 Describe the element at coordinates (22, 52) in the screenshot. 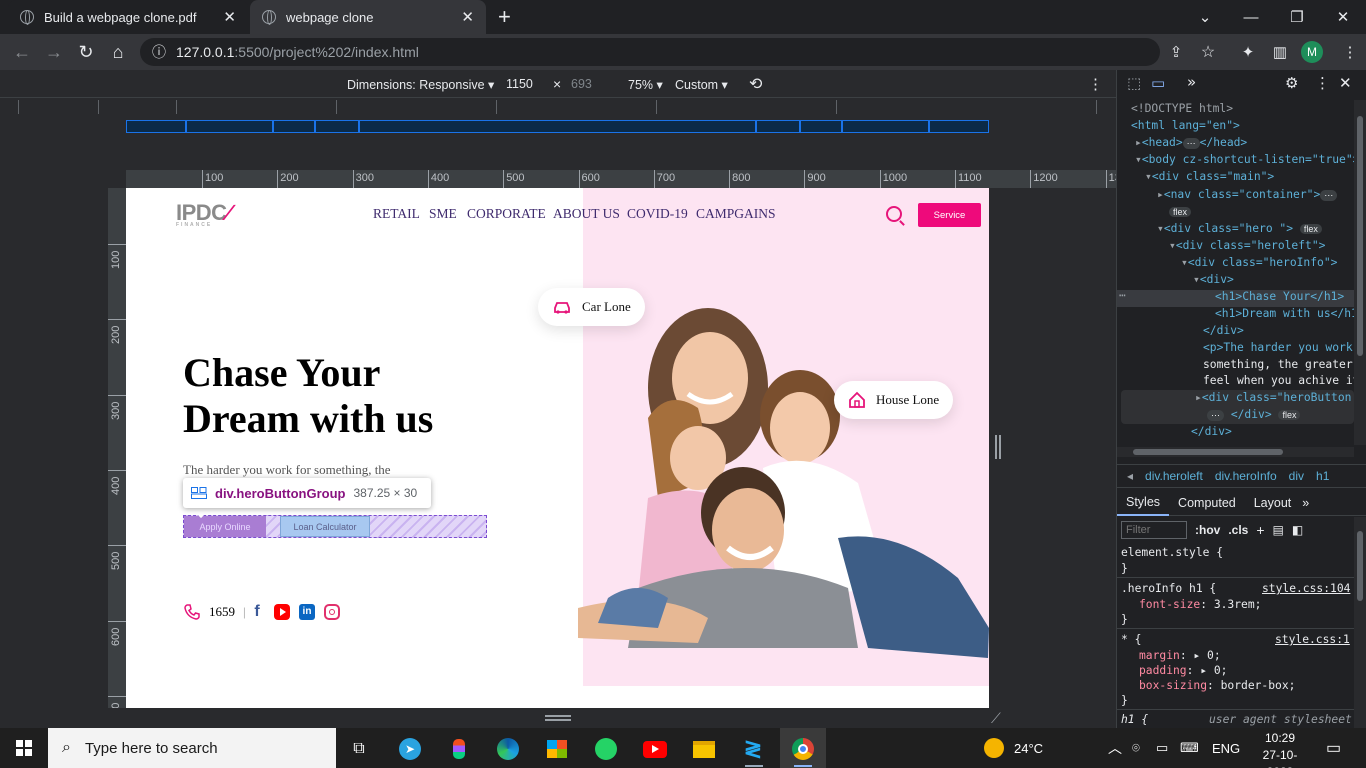

I see `back-icon: ←` at that location.